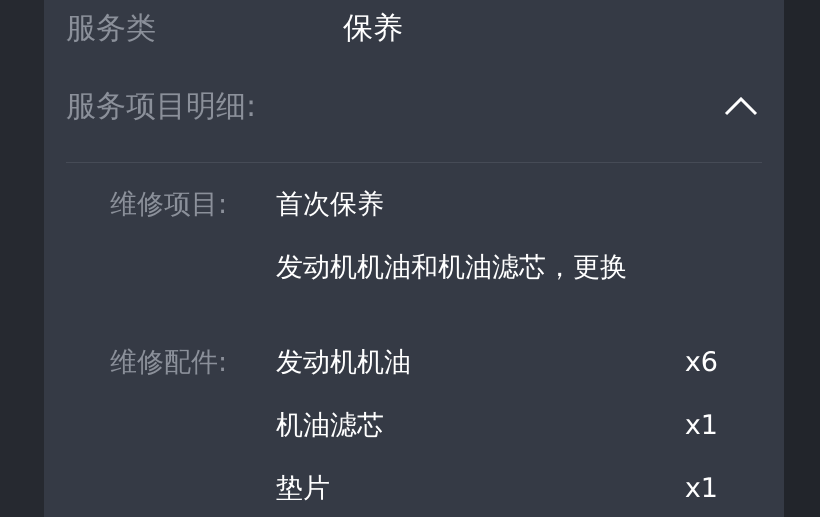 The height and width of the screenshot is (517, 820). Describe the element at coordinates (741, 106) in the screenshot. I see `collapse-toggle` at that location.